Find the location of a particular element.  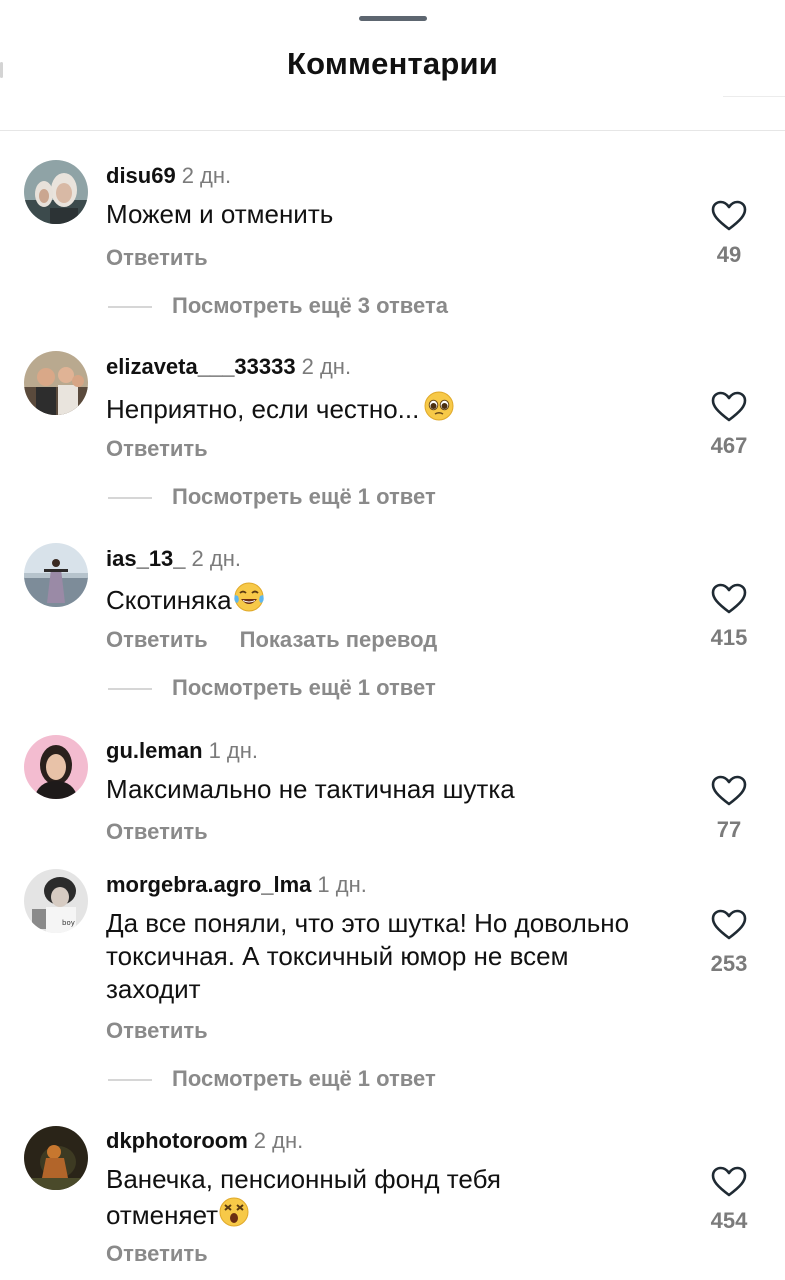

avatar: boy is located at coordinates (56, 901).